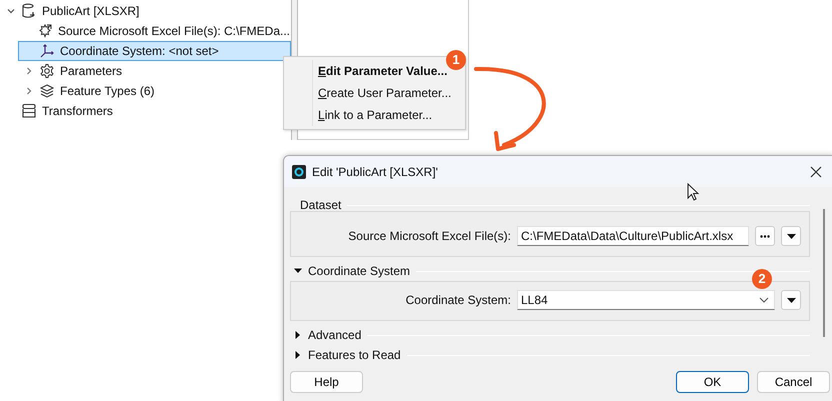 The height and width of the screenshot is (401, 832). What do you see at coordinates (91, 11) in the screenshot?
I see `tree-label: PublicArt [XLSXR]` at bounding box center [91, 11].